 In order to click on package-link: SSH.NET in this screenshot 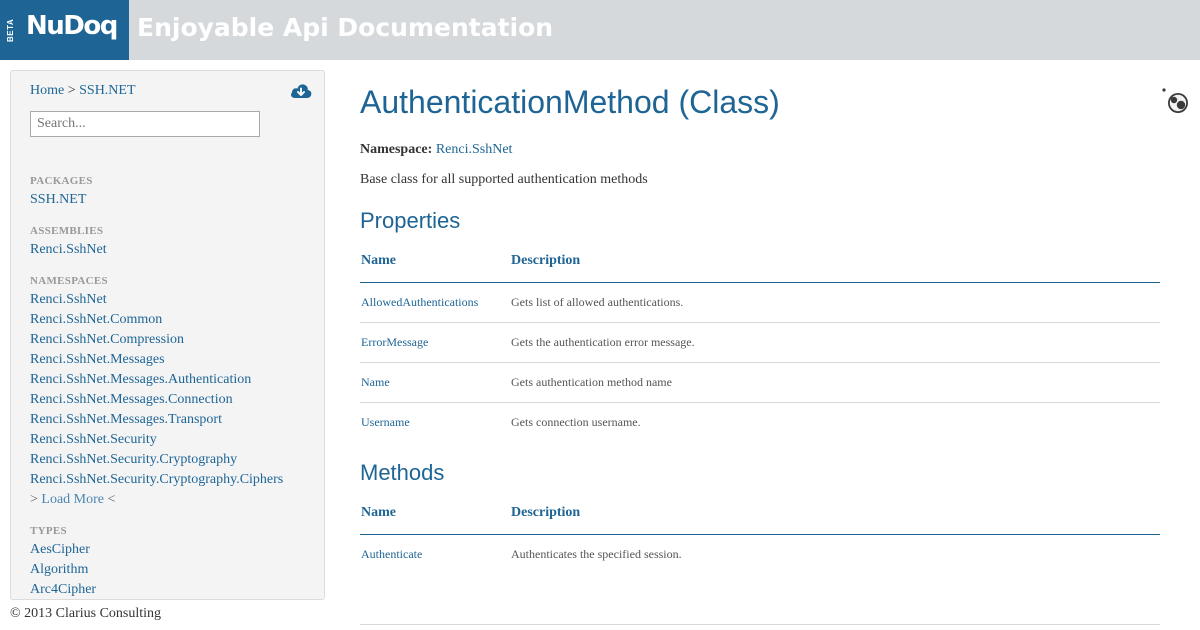, I will do `click(58, 200)`.